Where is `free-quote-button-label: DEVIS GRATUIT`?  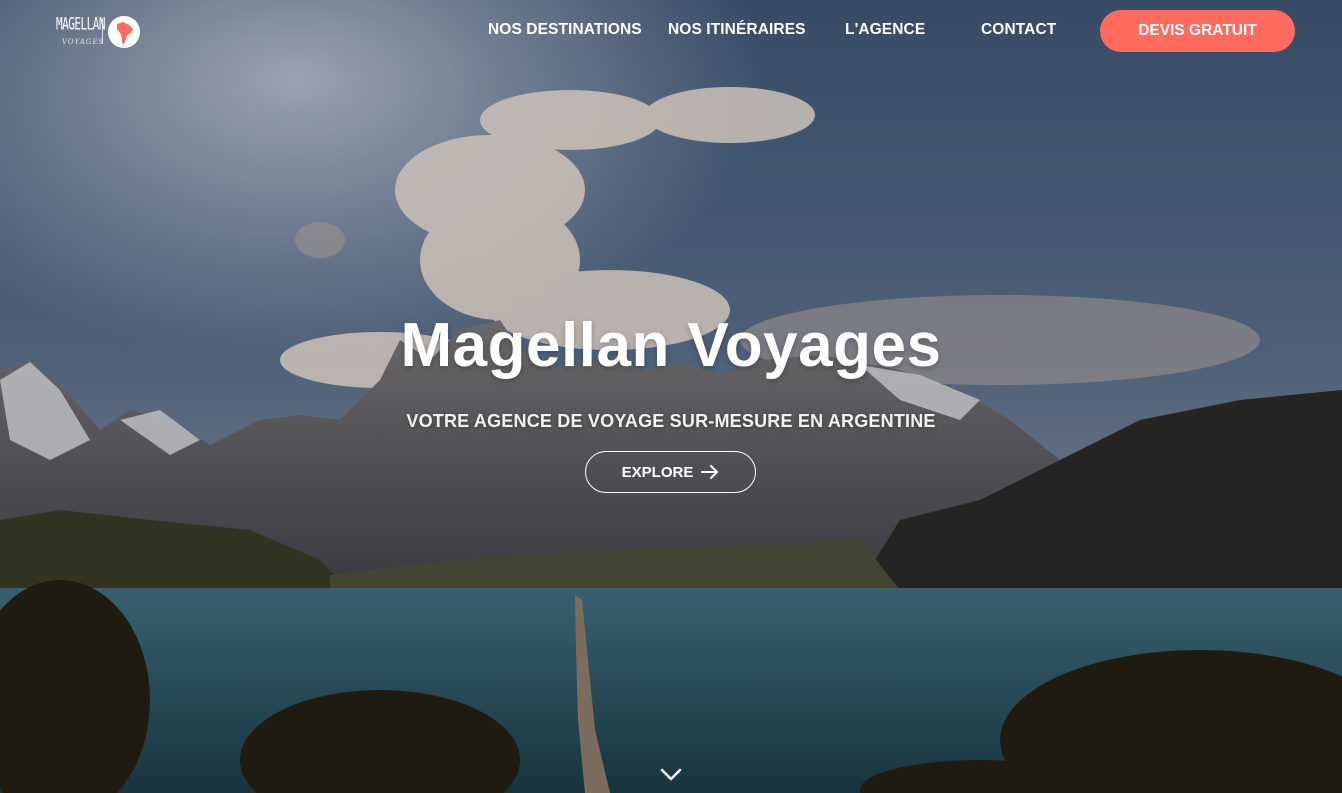 free-quote-button-label: DEVIS GRATUIT is located at coordinates (1197, 30).